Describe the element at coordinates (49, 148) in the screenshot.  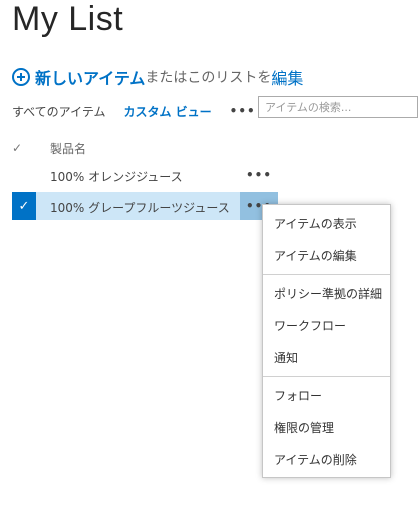
I see `list-header: ✓ 製品名` at that location.